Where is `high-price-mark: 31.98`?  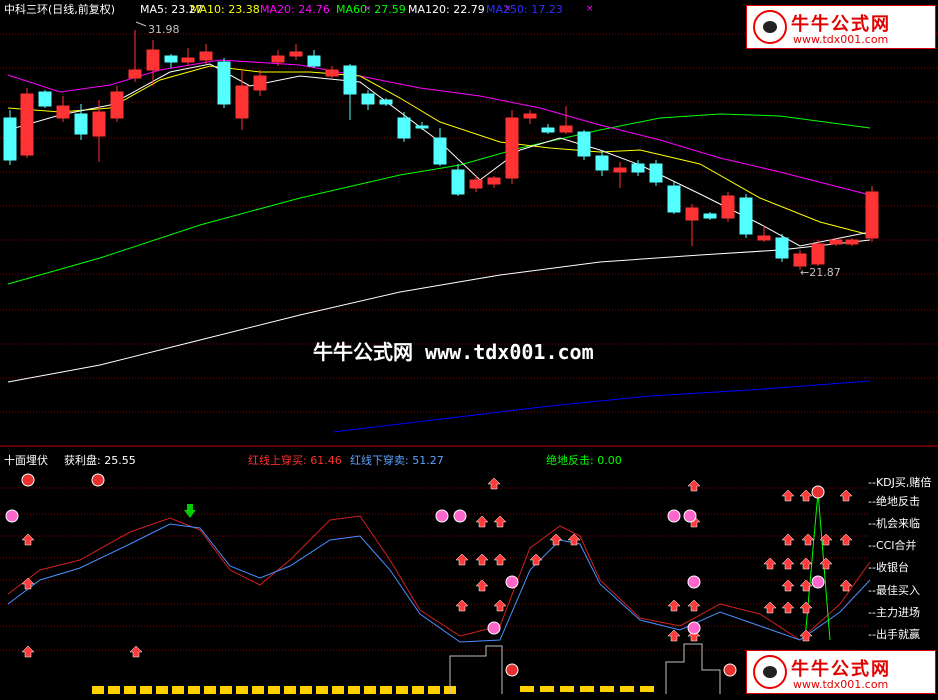 high-price-mark: 31.98 is located at coordinates (164, 29).